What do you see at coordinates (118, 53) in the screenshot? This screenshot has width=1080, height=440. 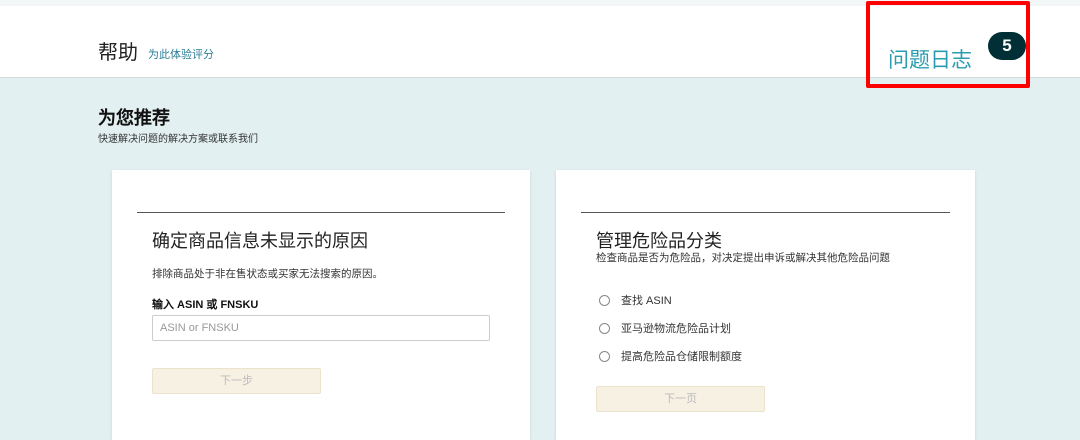 I see `page-title: 帮助` at bounding box center [118, 53].